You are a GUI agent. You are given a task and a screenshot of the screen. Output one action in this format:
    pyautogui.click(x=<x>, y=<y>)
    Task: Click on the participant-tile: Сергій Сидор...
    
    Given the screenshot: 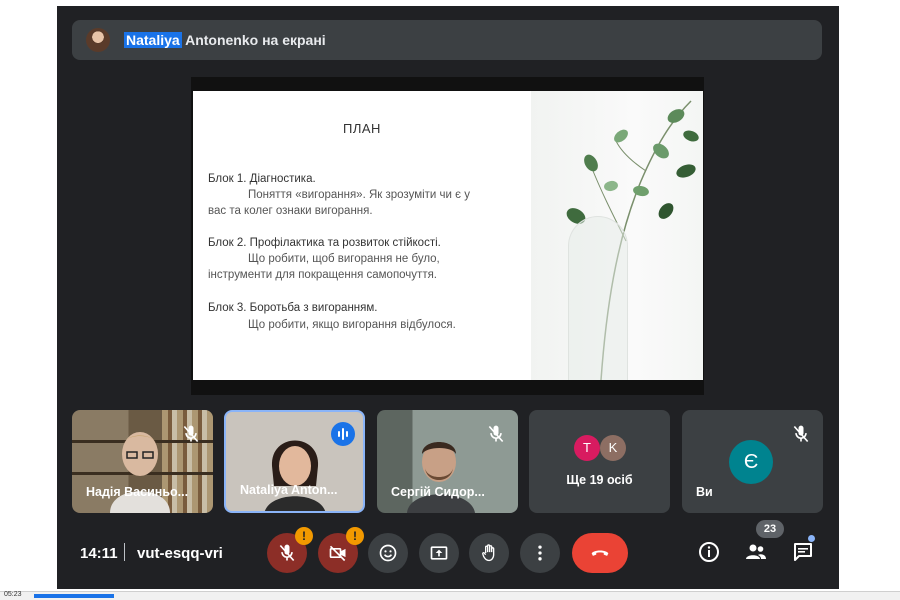 What is the action you would take?
    pyautogui.click(x=447, y=461)
    